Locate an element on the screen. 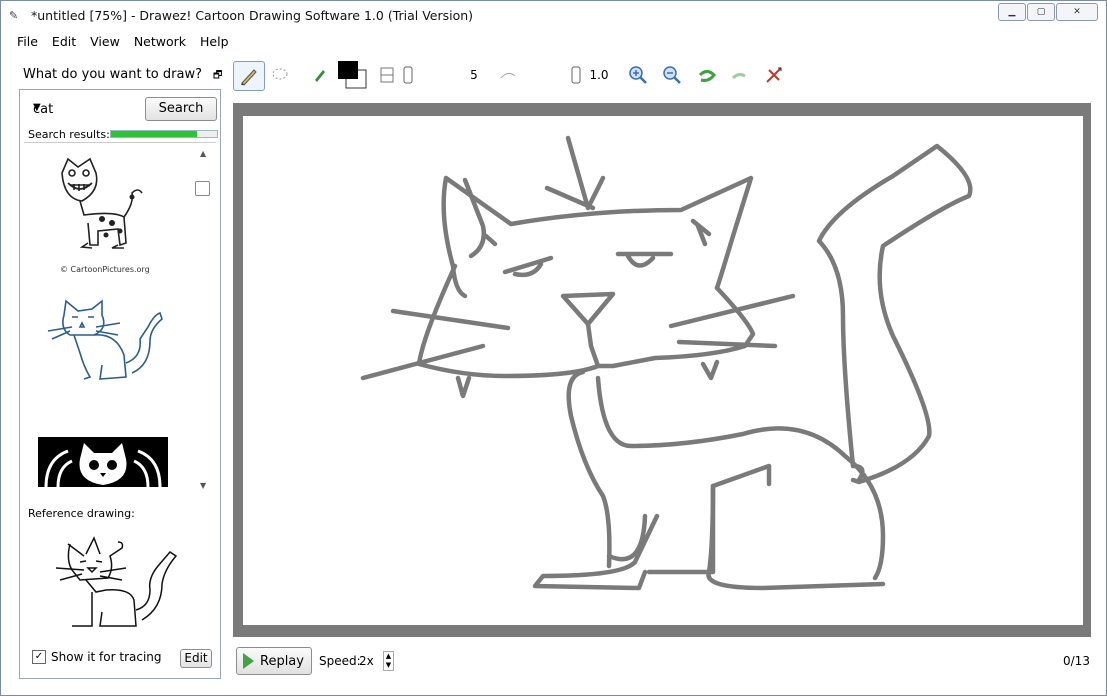  play-icon is located at coordinates (248, 661).